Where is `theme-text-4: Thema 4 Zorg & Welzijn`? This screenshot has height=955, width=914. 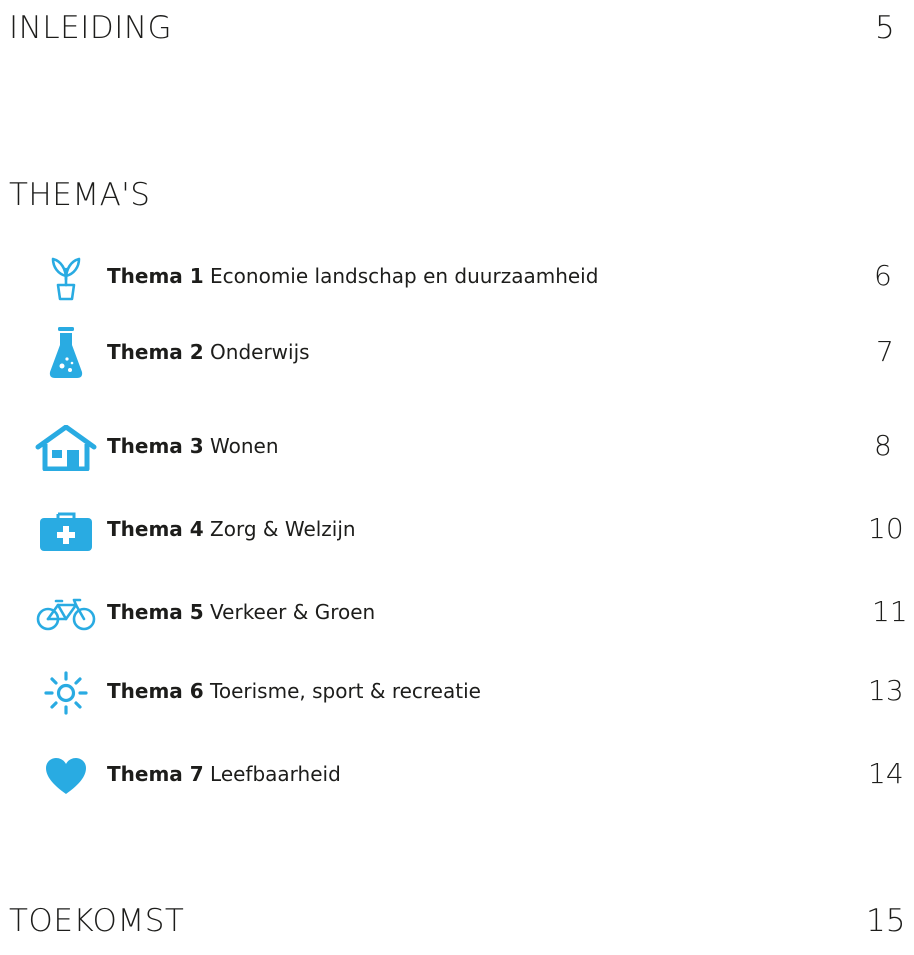
theme-text-4: Thema 4 Zorg & Welzijn is located at coordinates (231, 529).